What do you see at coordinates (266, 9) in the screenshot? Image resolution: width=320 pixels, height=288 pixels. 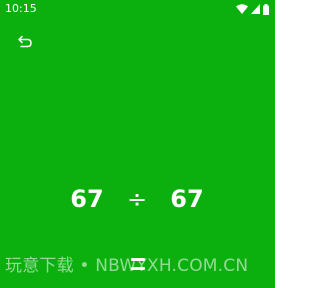 I see `battery-icon` at bounding box center [266, 9].